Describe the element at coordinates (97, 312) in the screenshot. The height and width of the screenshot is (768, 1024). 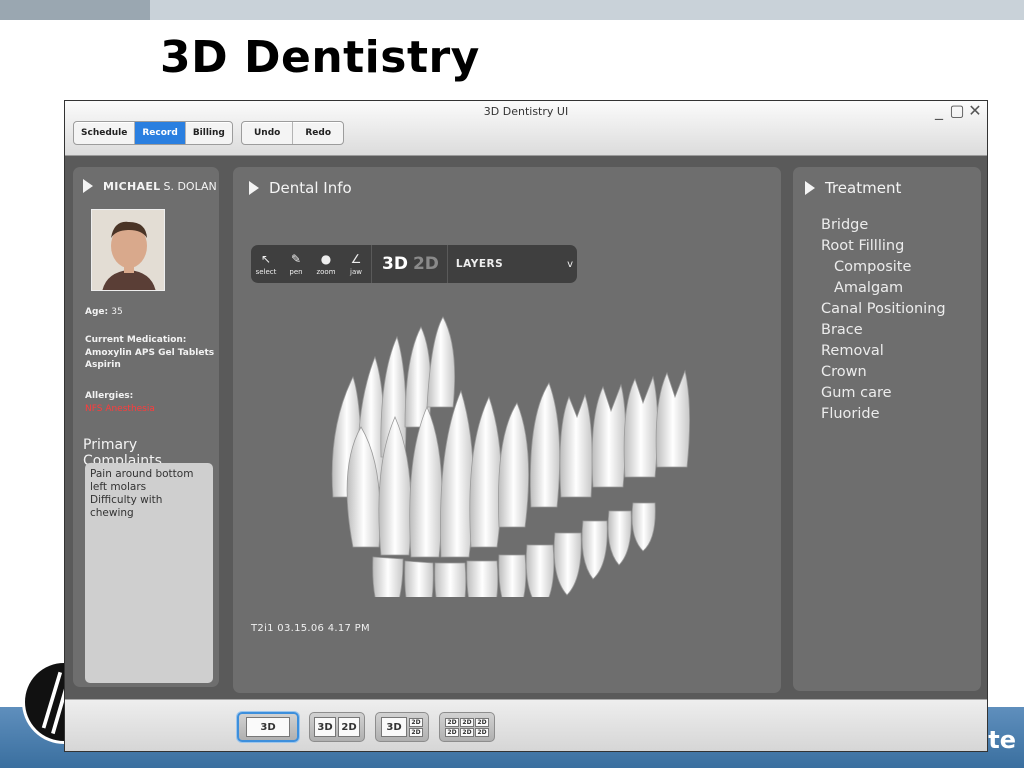
I see `age-label: Age:` at that location.